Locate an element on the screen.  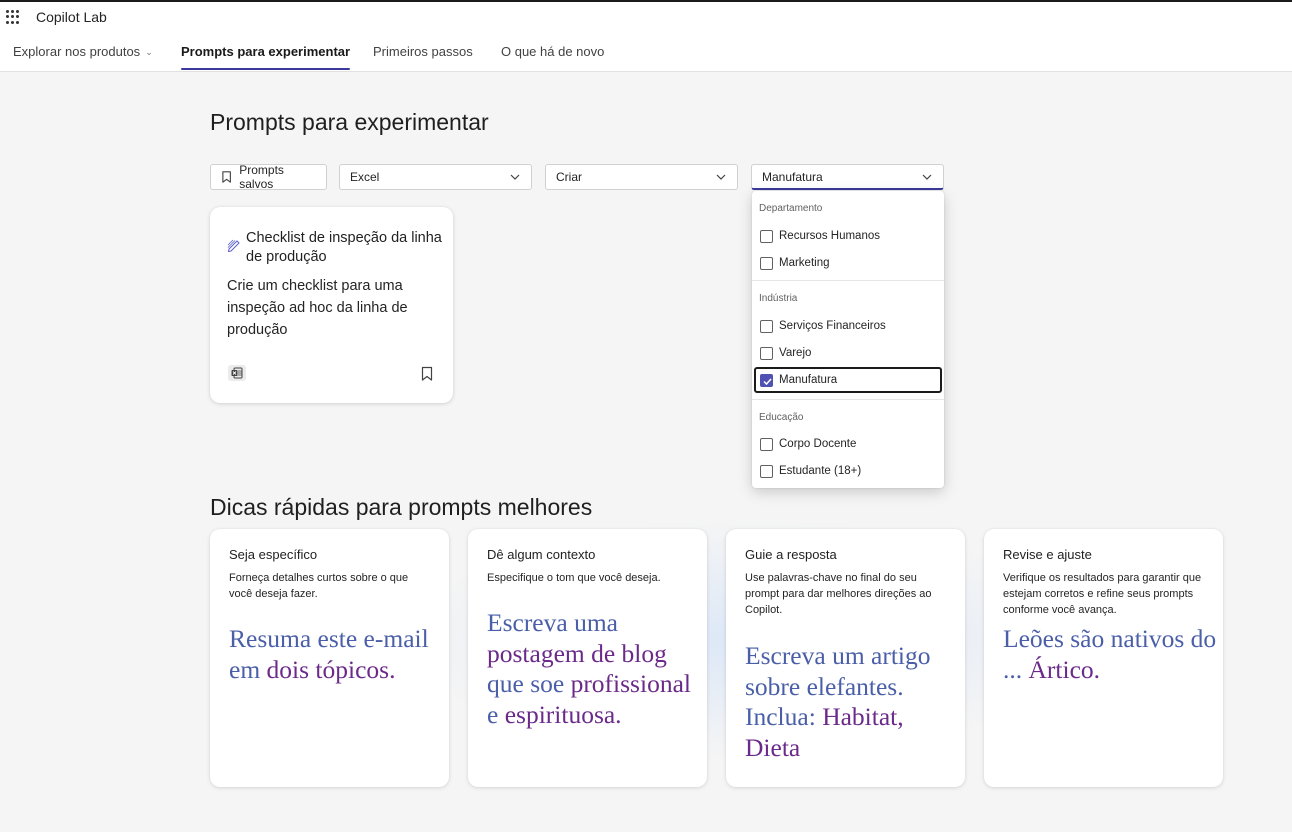
task-filter-select: Criar is located at coordinates (641, 177).